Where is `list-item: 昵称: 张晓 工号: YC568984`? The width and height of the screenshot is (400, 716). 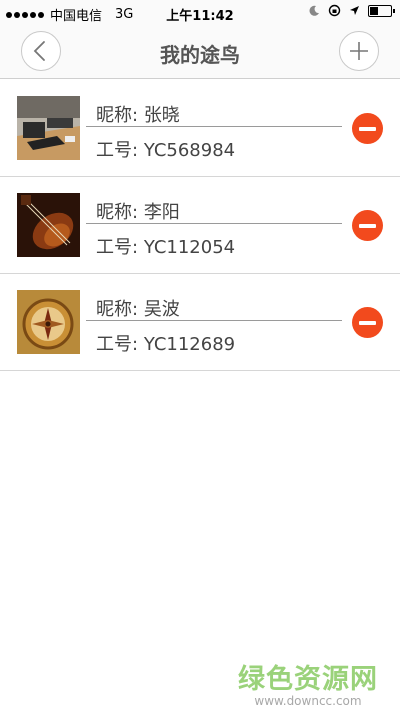
list-item: 昵称: 张晓 工号: YC568984 is located at coordinates (200, 128).